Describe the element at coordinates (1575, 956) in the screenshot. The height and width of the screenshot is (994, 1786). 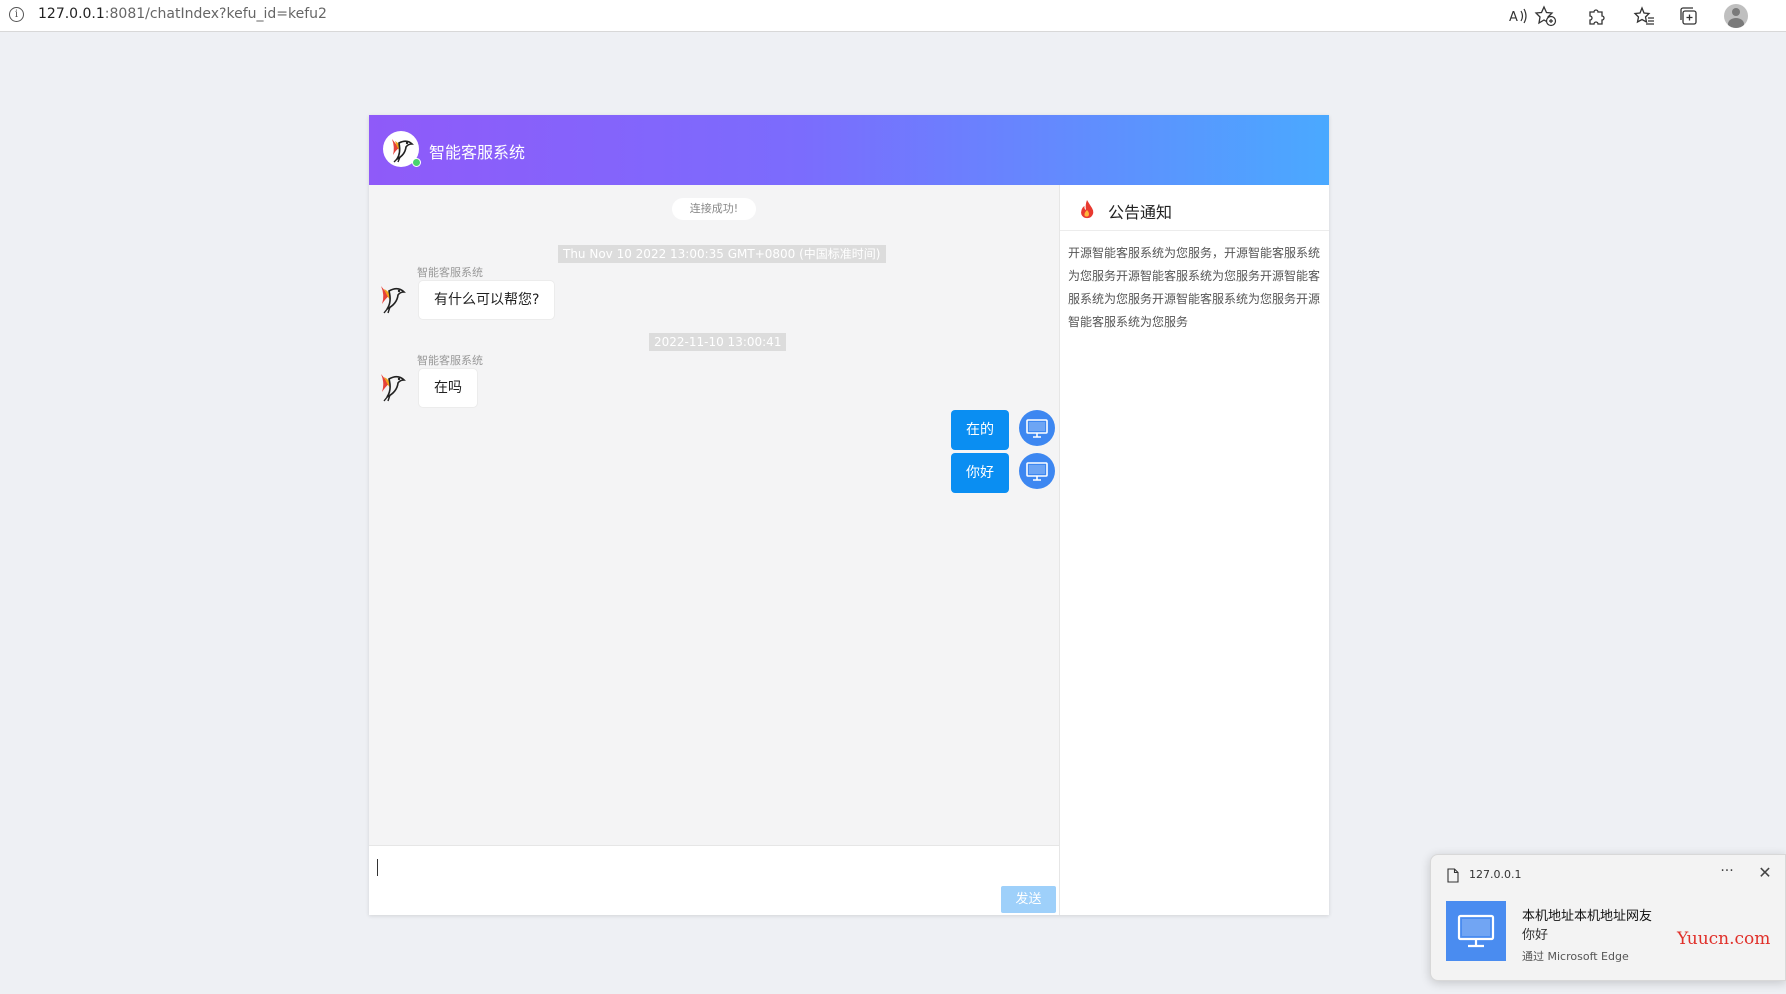
I see `notification-source: 通过 Microsoft Edge` at that location.